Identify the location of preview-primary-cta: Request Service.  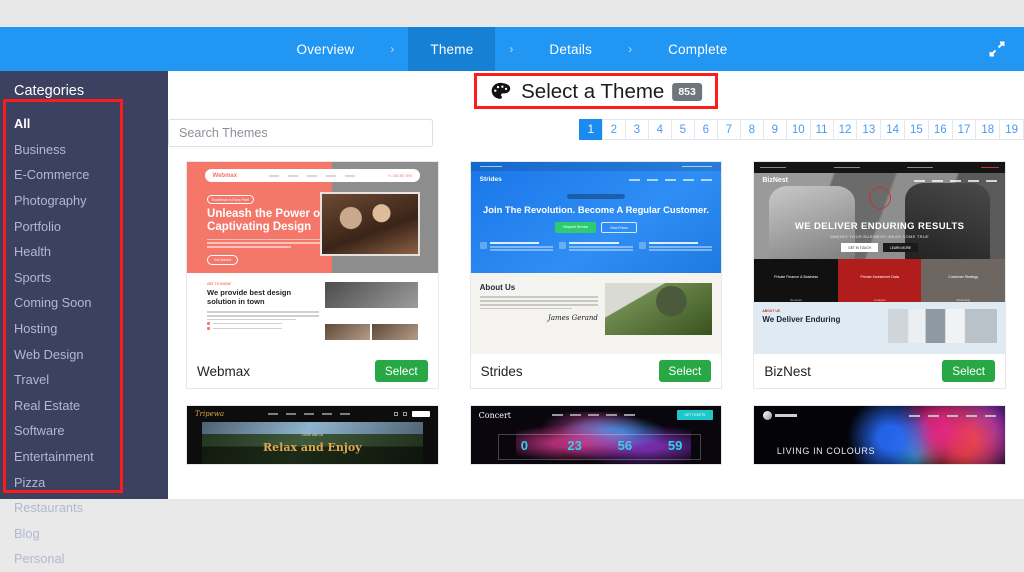
(576, 228).